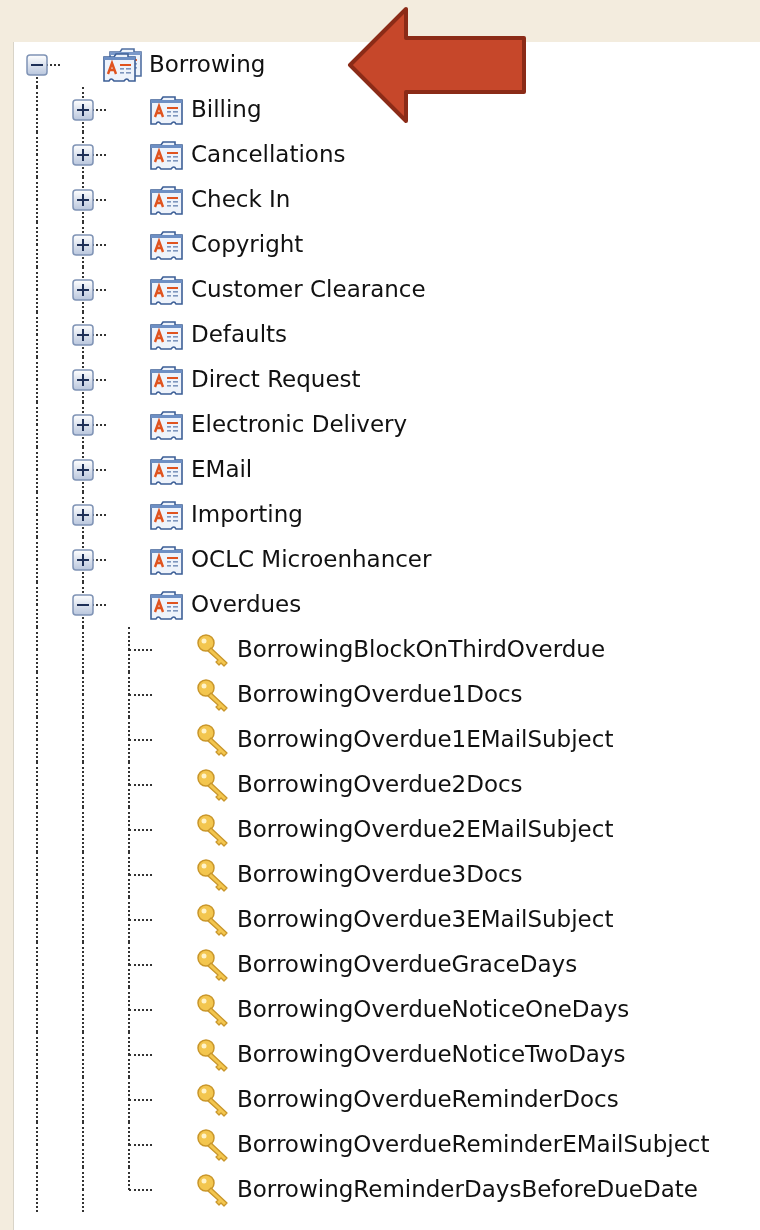  What do you see at coordinates (123, 64) in the screenshot?
I see `forms-icon` at bounding box center [123, 64].